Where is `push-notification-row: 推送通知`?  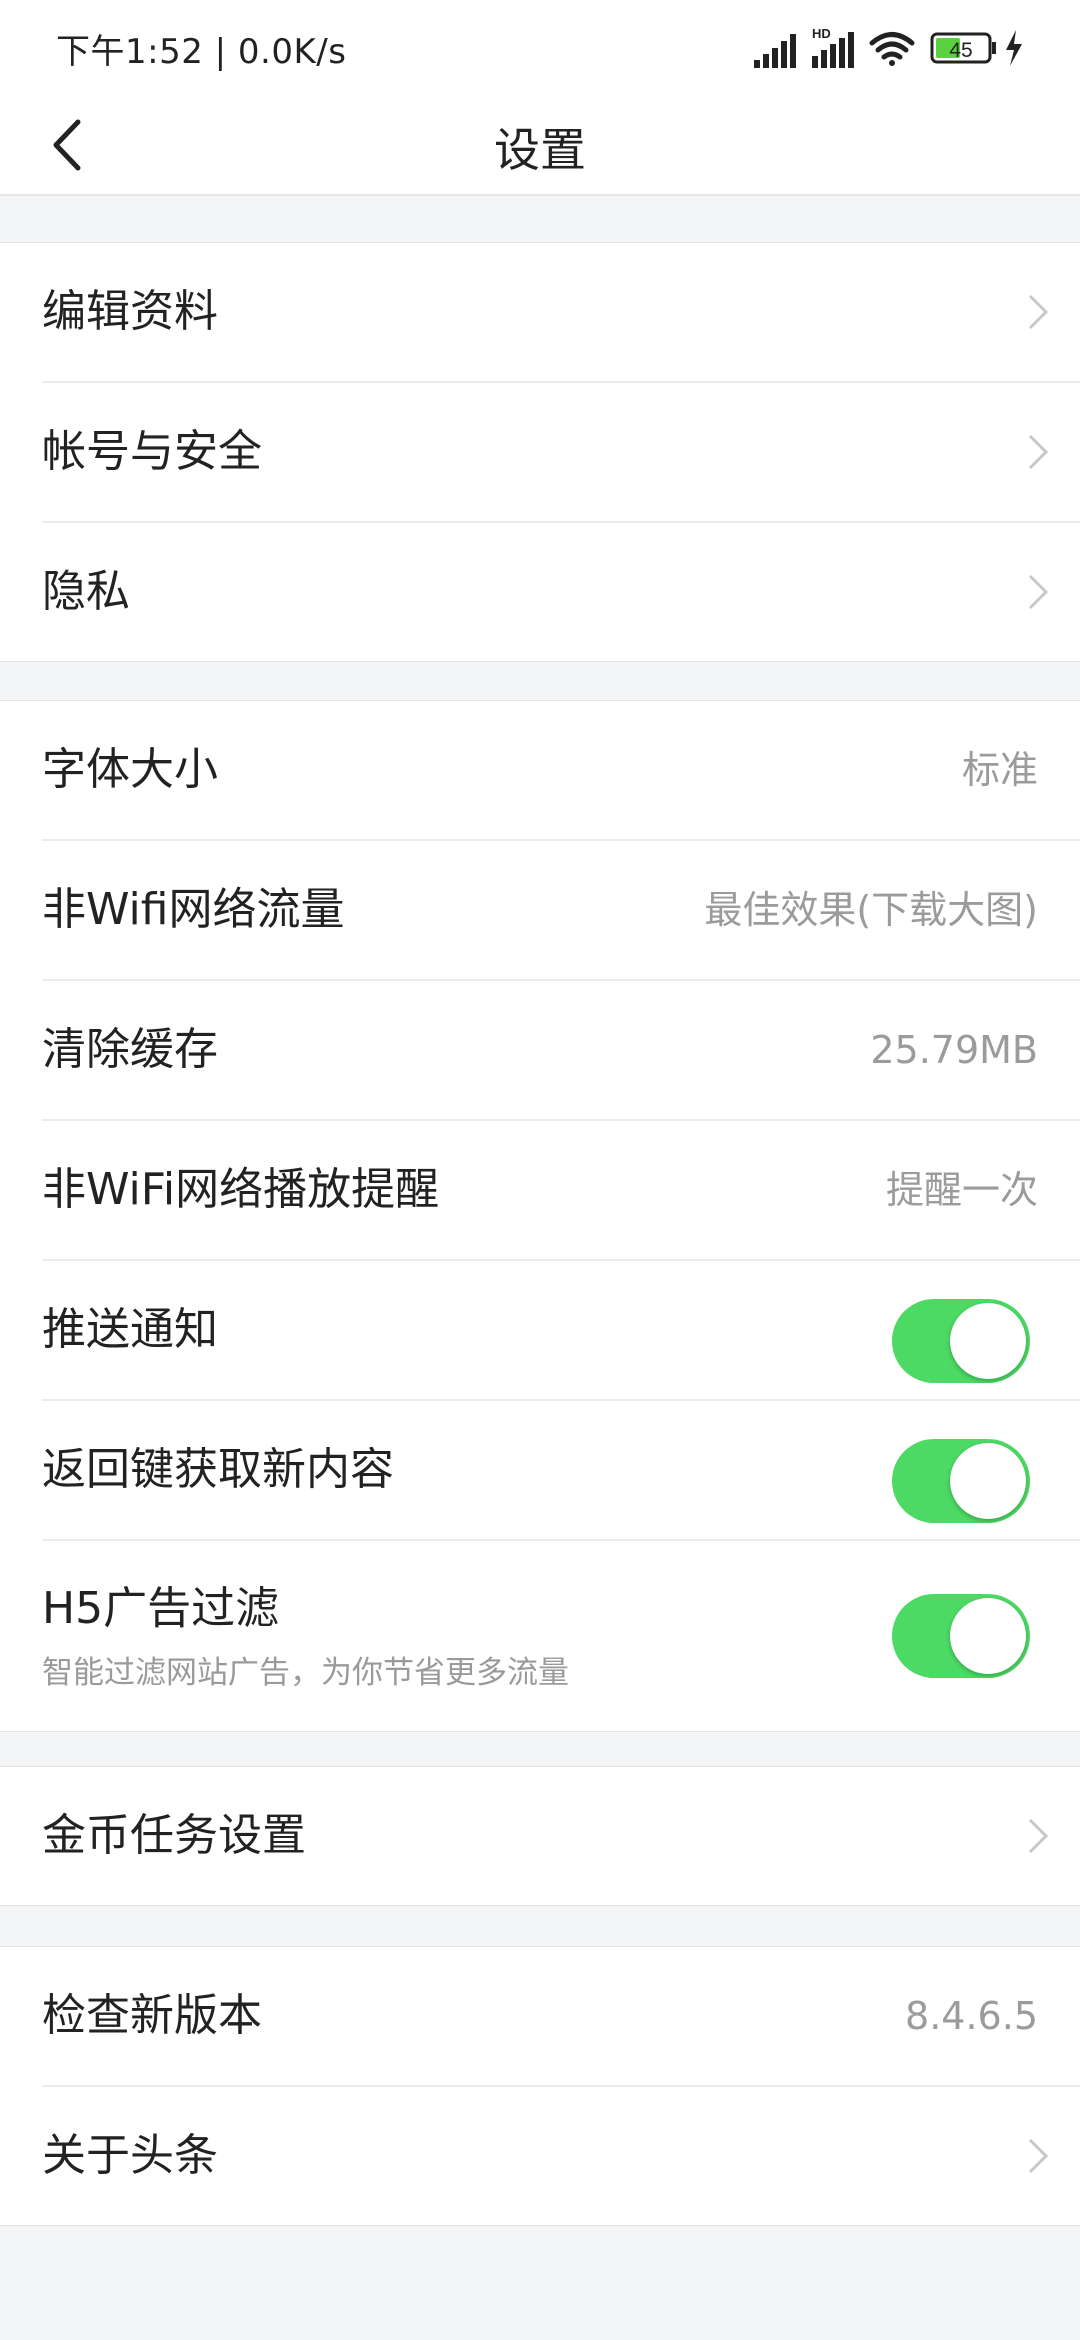
push-notification-row: 推送通知 is located at coordinates (561, 1331).